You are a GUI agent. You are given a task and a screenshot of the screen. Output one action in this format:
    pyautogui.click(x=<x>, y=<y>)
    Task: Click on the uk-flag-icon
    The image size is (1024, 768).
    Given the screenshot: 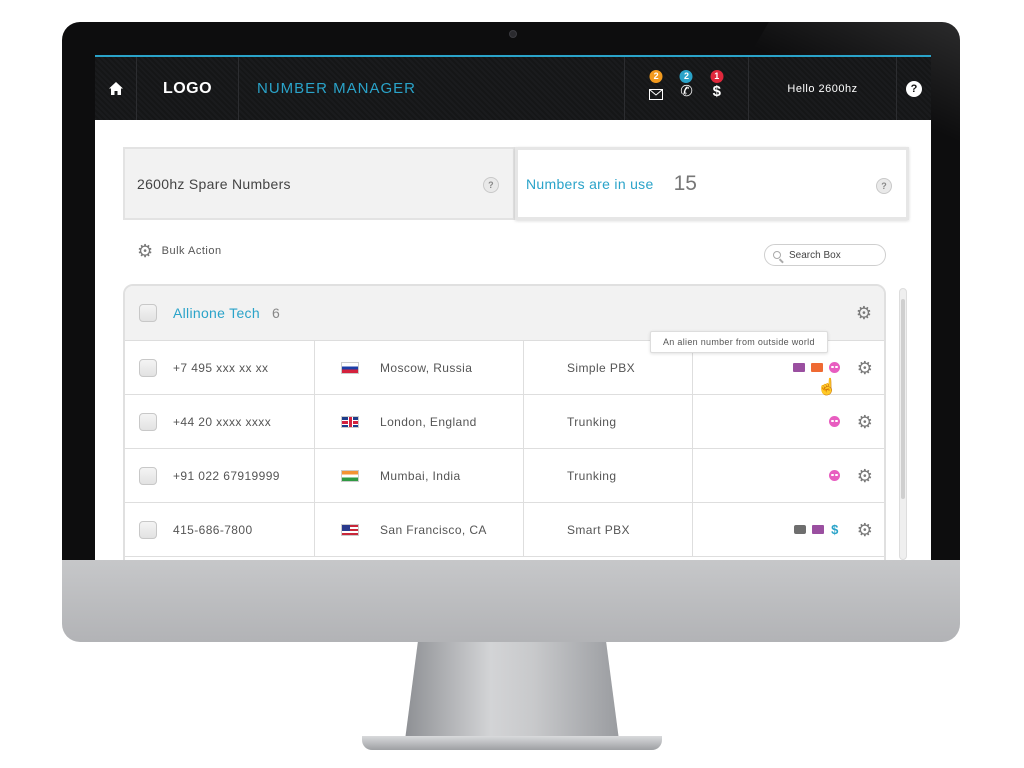 What is the action you would take?
    pyautogui.click(x=350, y=421)
    